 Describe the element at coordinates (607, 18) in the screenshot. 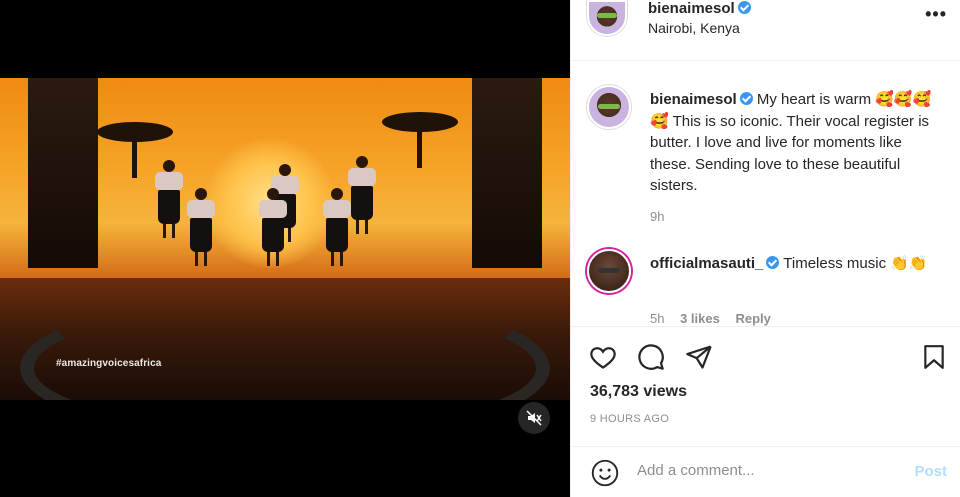

I see `avatar` at that location.